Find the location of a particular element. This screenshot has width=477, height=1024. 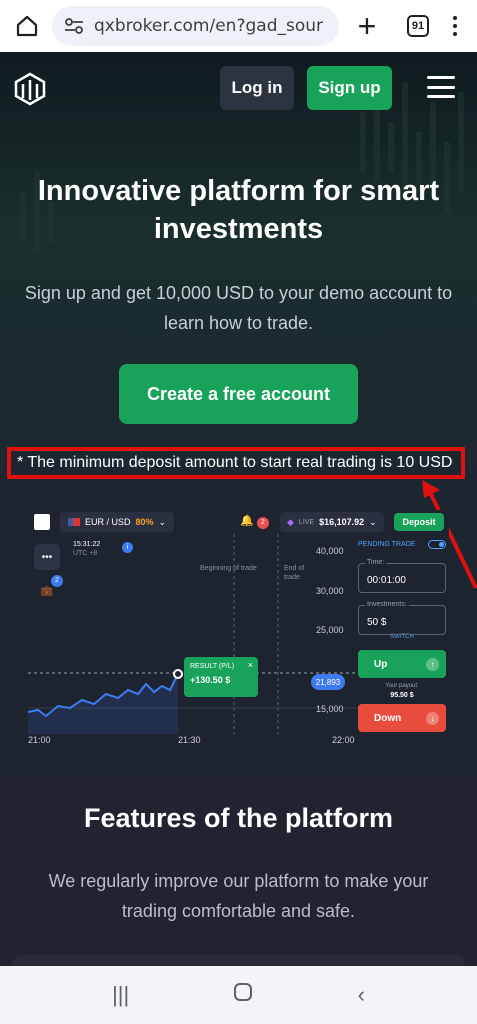

signup-button: Sign up is located at coordinates (349, 88).